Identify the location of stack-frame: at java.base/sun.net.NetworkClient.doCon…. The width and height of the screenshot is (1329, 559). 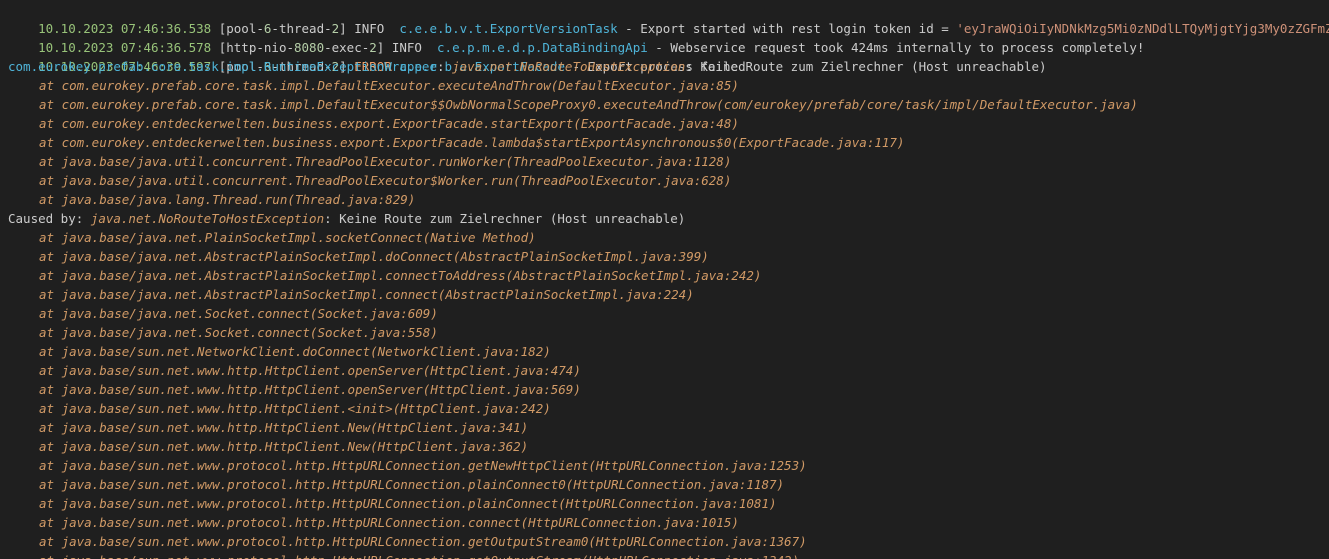
(295, 351).